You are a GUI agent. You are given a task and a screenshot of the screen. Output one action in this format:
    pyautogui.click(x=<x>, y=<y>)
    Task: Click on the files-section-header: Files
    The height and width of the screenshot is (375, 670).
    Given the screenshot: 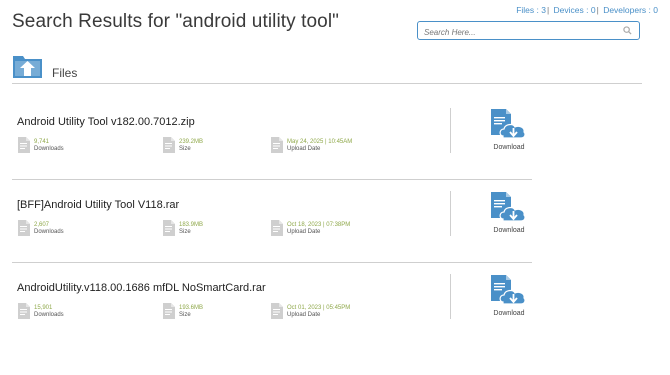 What is the action you would take?
    pyautogui.click(x=327, y=69)
    